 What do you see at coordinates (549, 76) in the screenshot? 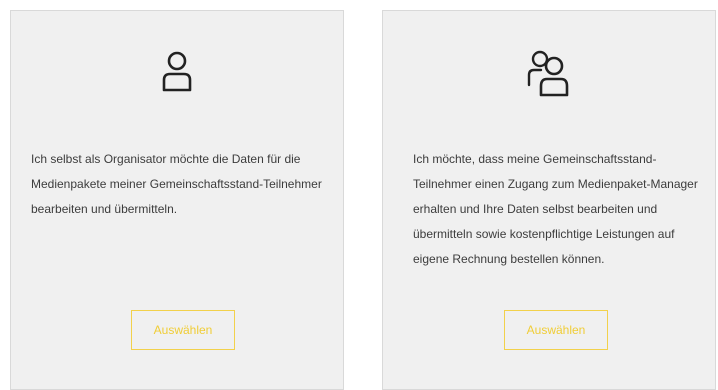
I see `two-users-icon` at bounding box center [549, 76].